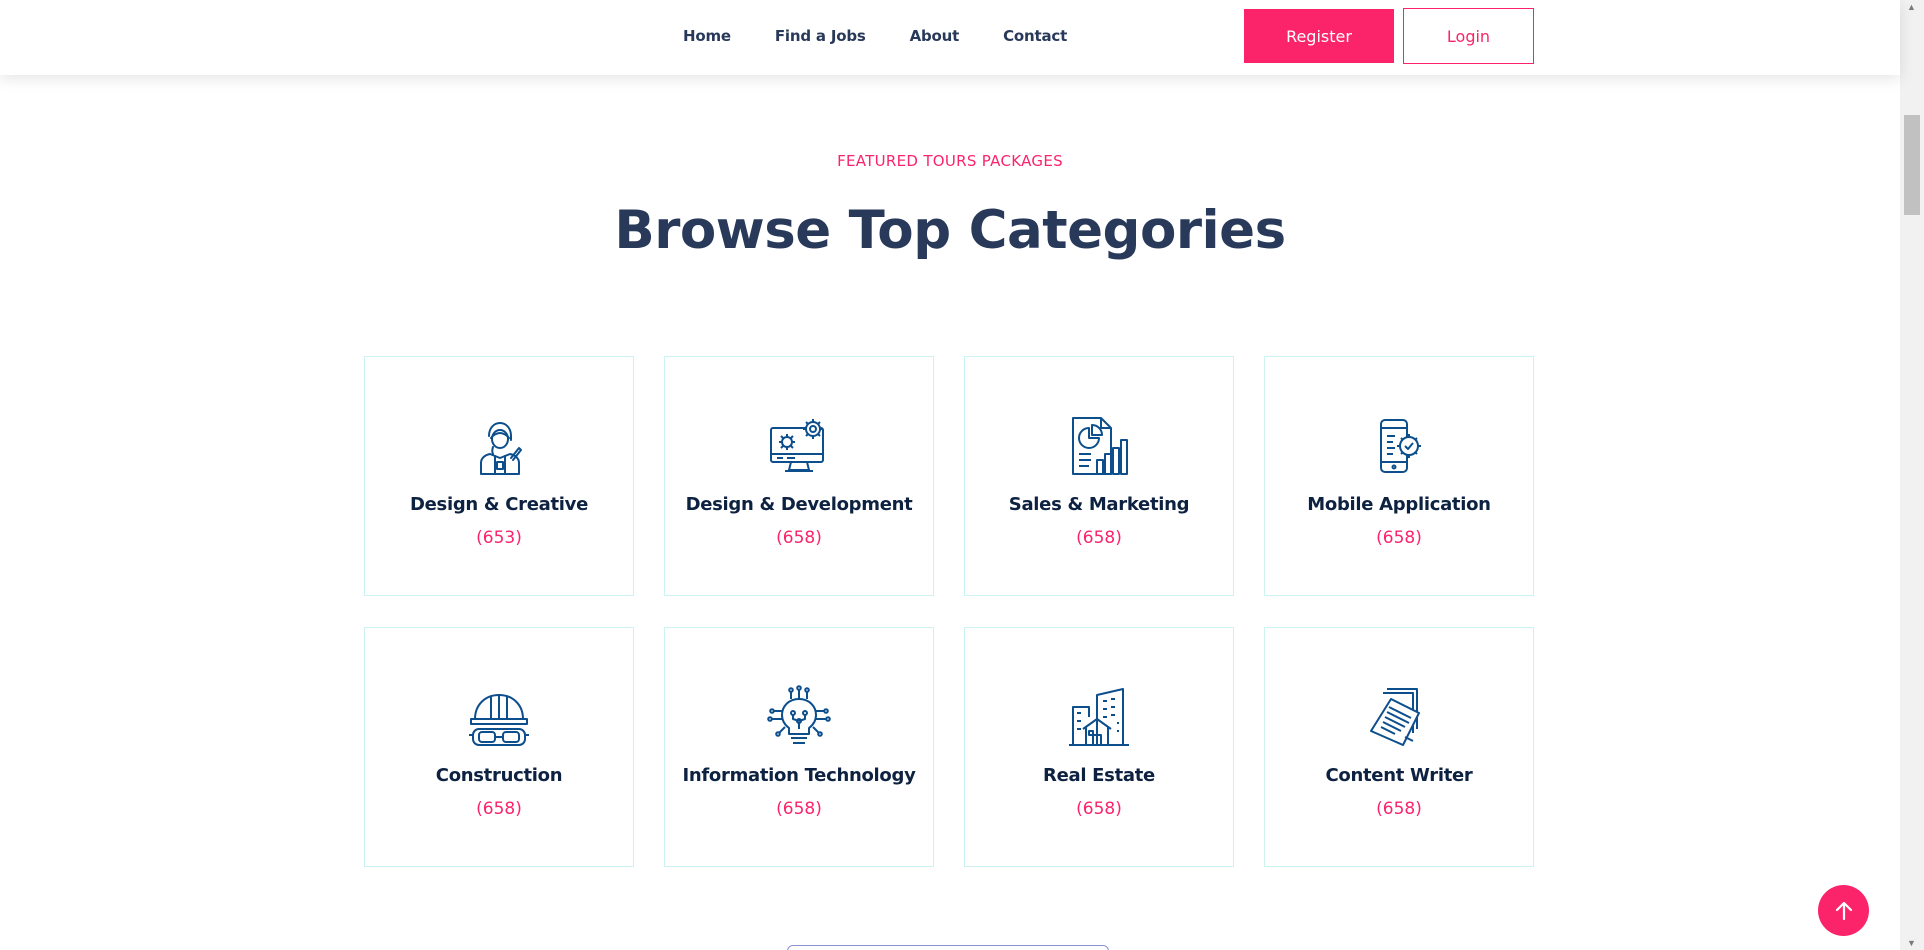  What do you see at coordinates (875, 36) in the screenshot?
I see `main-nav: Home Find a Jobs About Contact` at bounding box center [875, 36].